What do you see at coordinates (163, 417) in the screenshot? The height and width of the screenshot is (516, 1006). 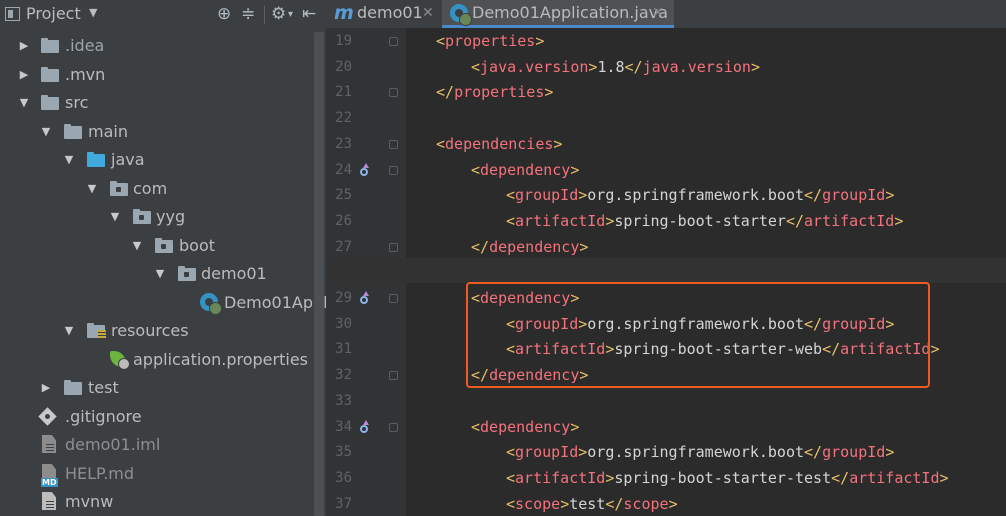 I see `tree-item-gitignore: .gitignore` at bounding box center [163, 417].